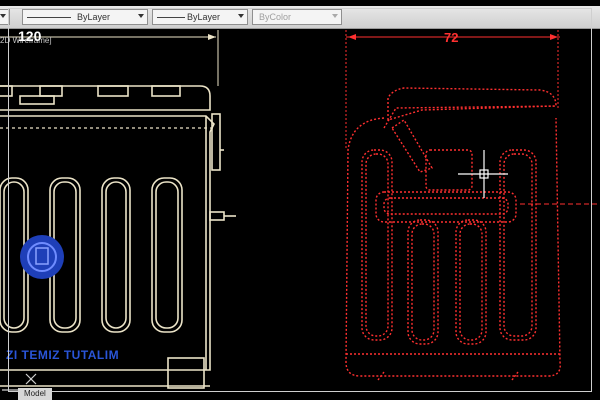 This screenshot has height=400, width=600. I want to click on linetype-dropdown: ByLayer, so click(85, 17).